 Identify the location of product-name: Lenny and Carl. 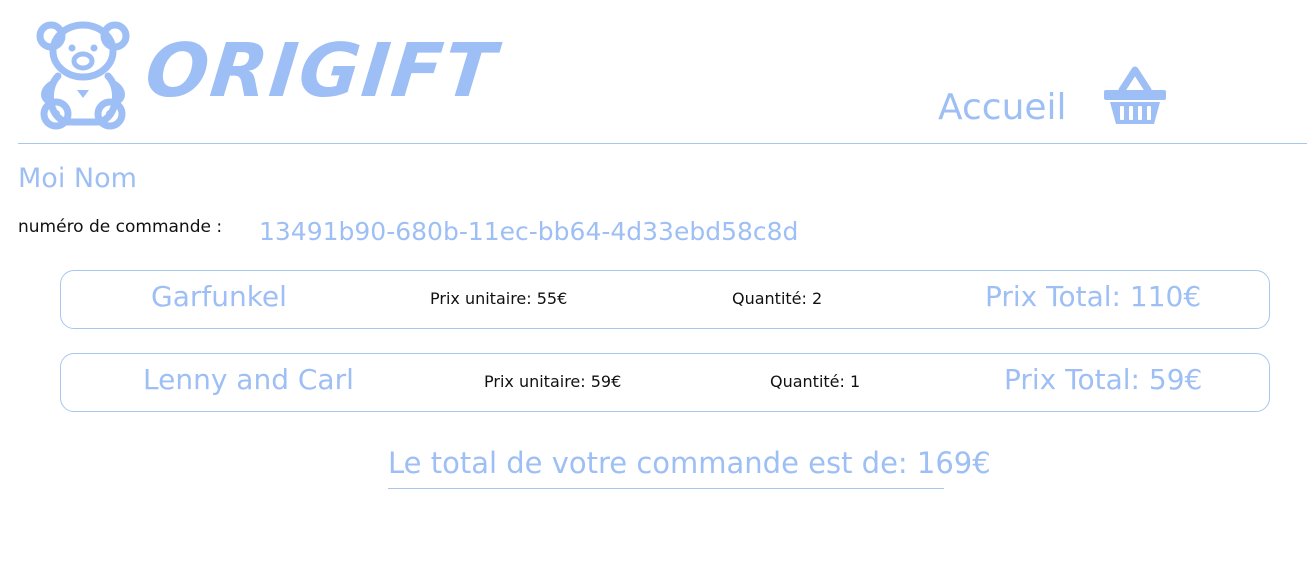
(248, 380).